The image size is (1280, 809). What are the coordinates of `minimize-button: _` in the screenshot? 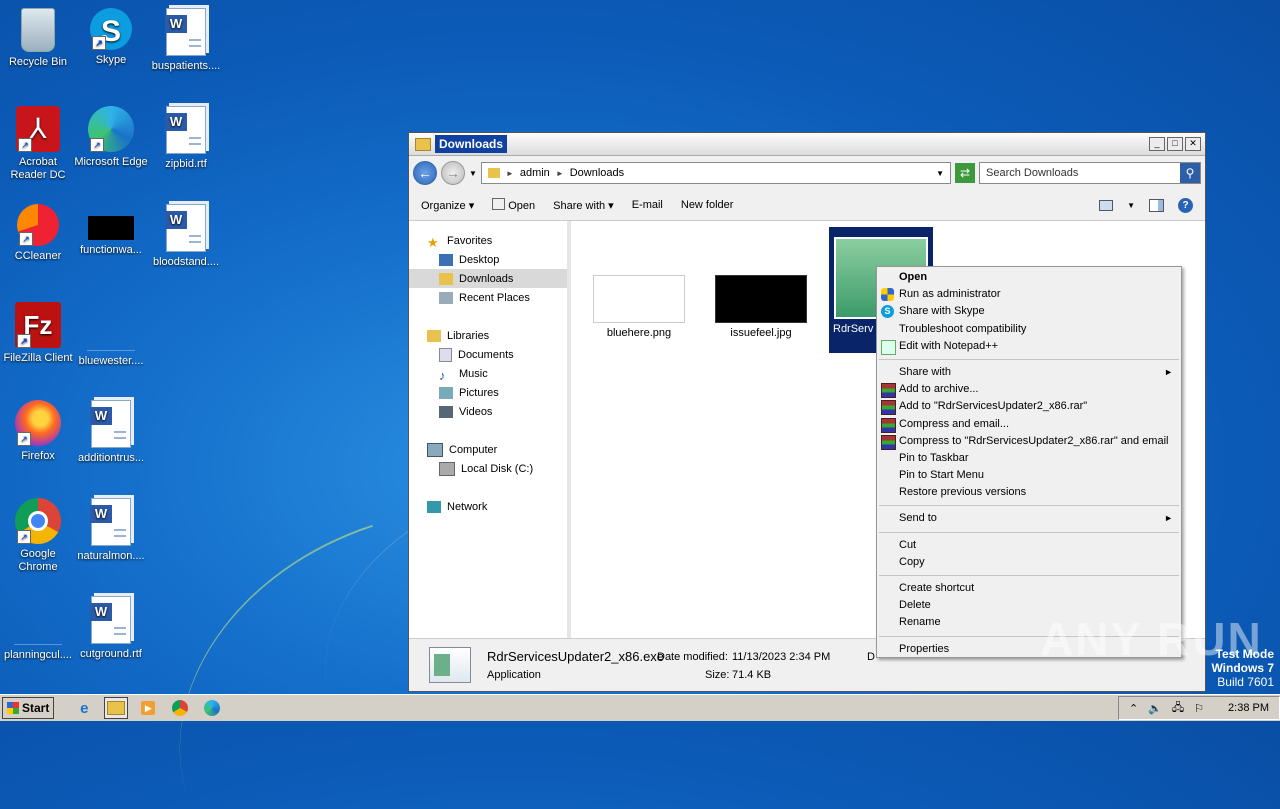 It's located at (1157, 144).